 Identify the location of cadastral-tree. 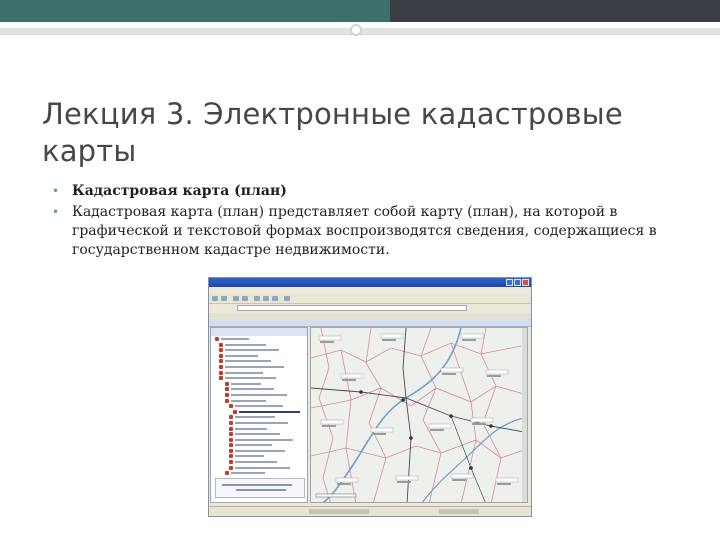
(259, 406).